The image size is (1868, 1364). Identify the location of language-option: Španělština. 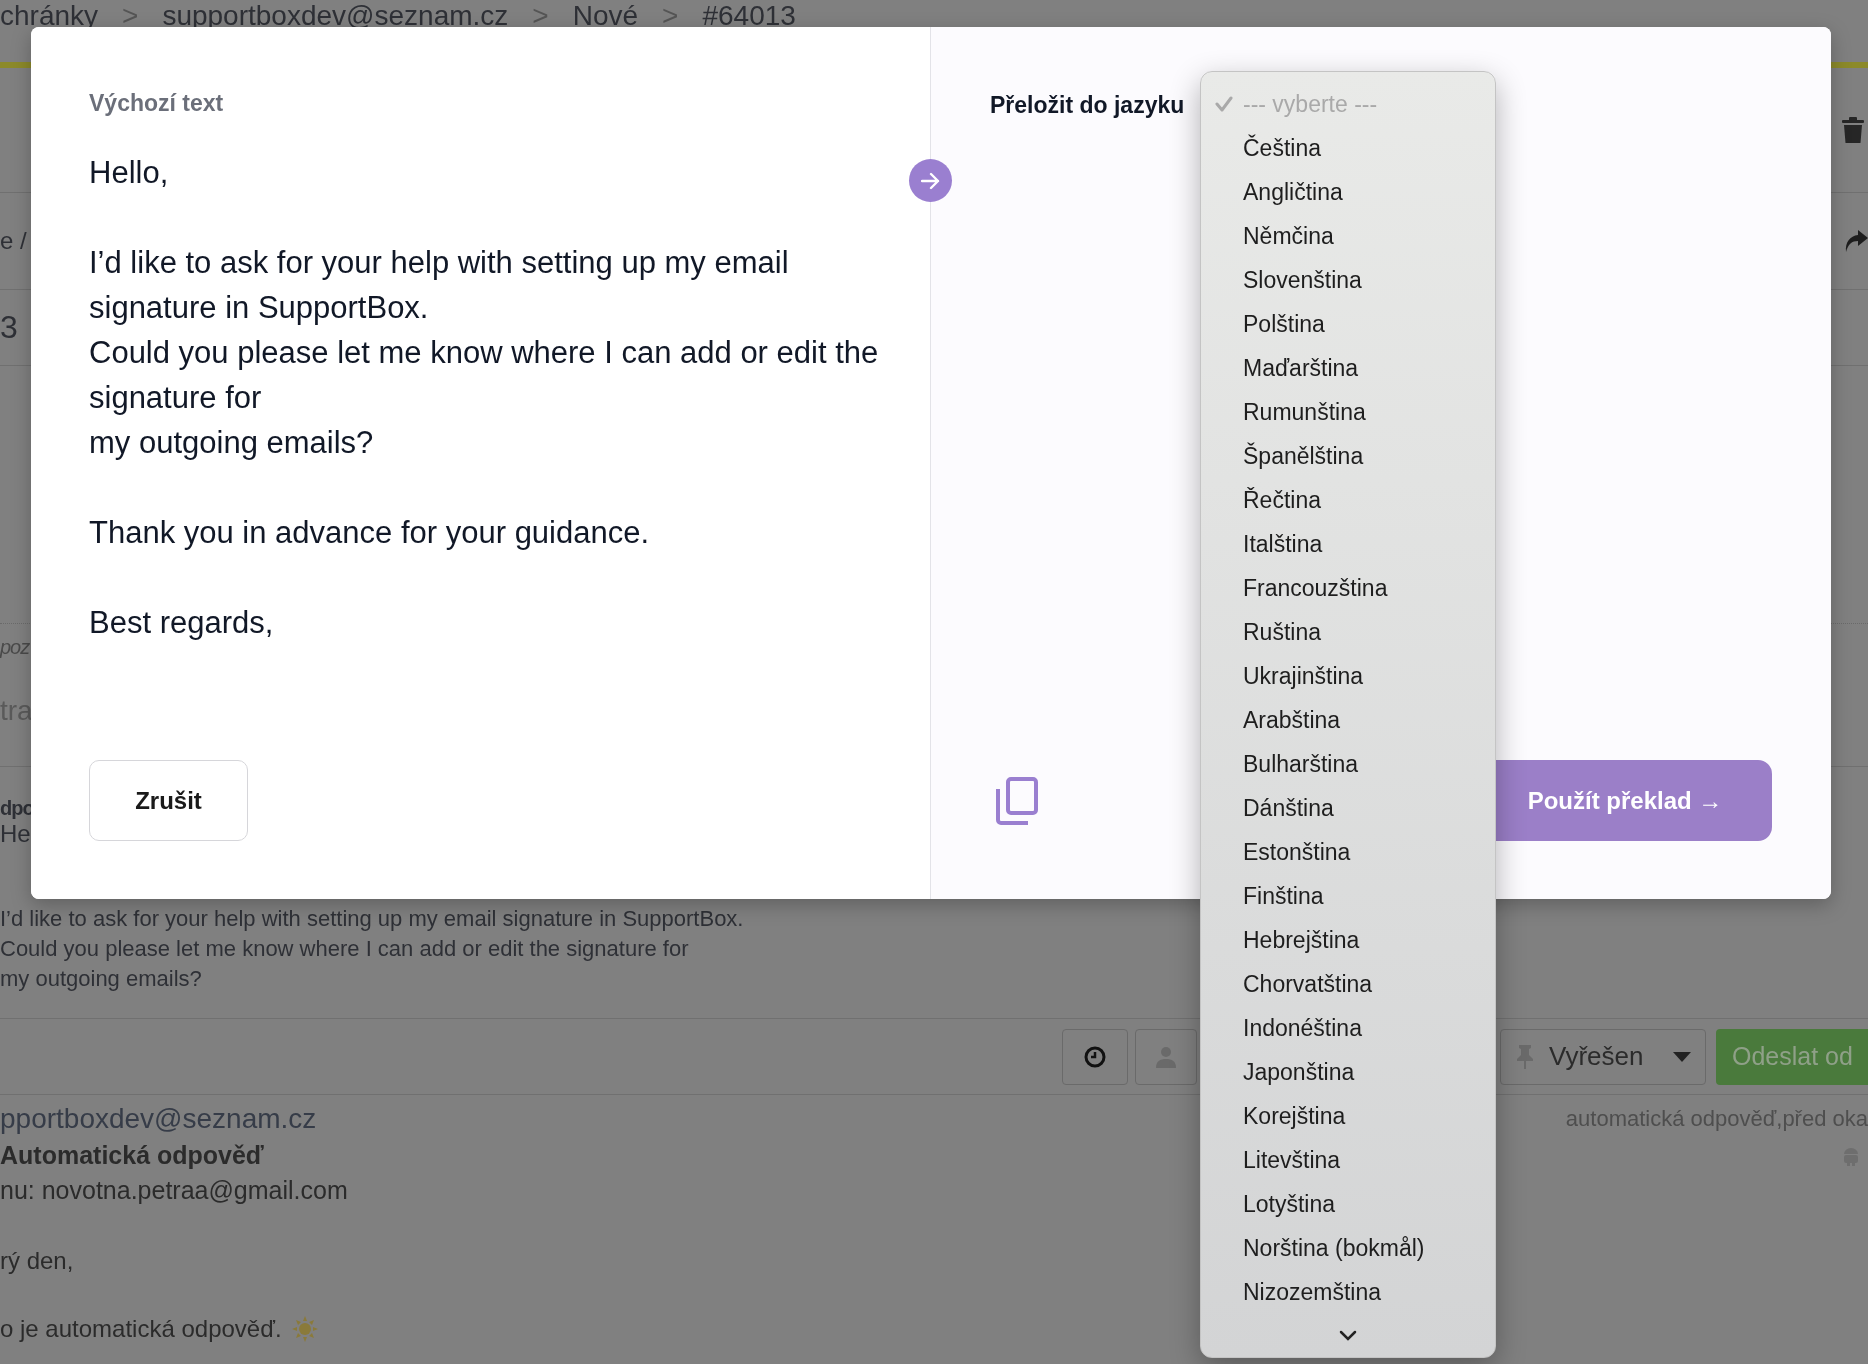
(1348, 456).